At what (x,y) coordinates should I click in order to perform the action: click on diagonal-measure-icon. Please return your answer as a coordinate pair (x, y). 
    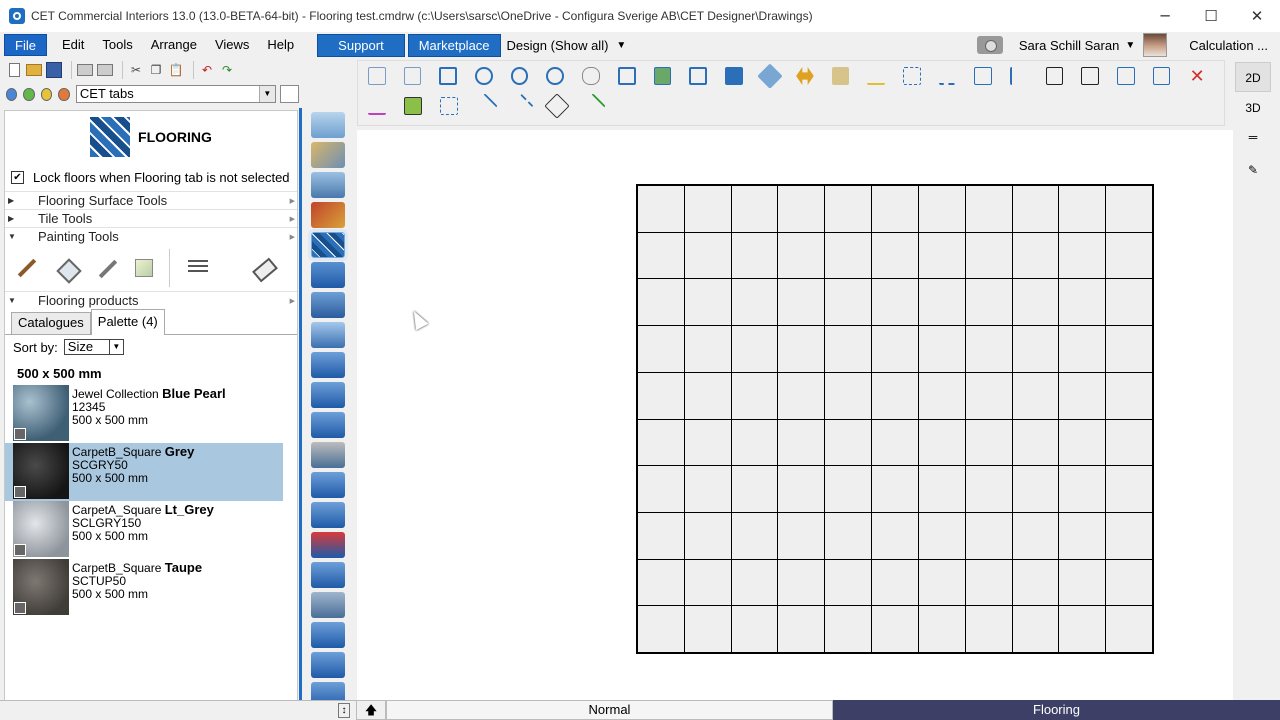
    Looking at the image, I should click on (593, 106).